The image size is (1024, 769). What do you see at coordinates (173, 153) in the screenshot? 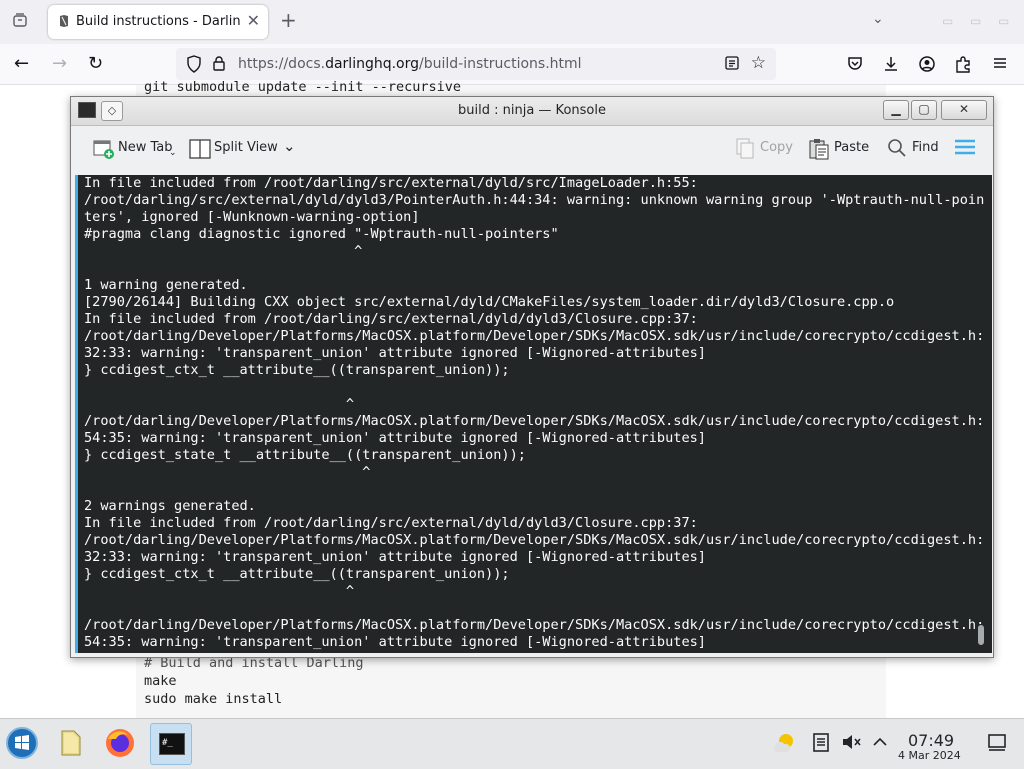
I see `new-tab-dropdown: ⌄` at bounding box center [173, 153].